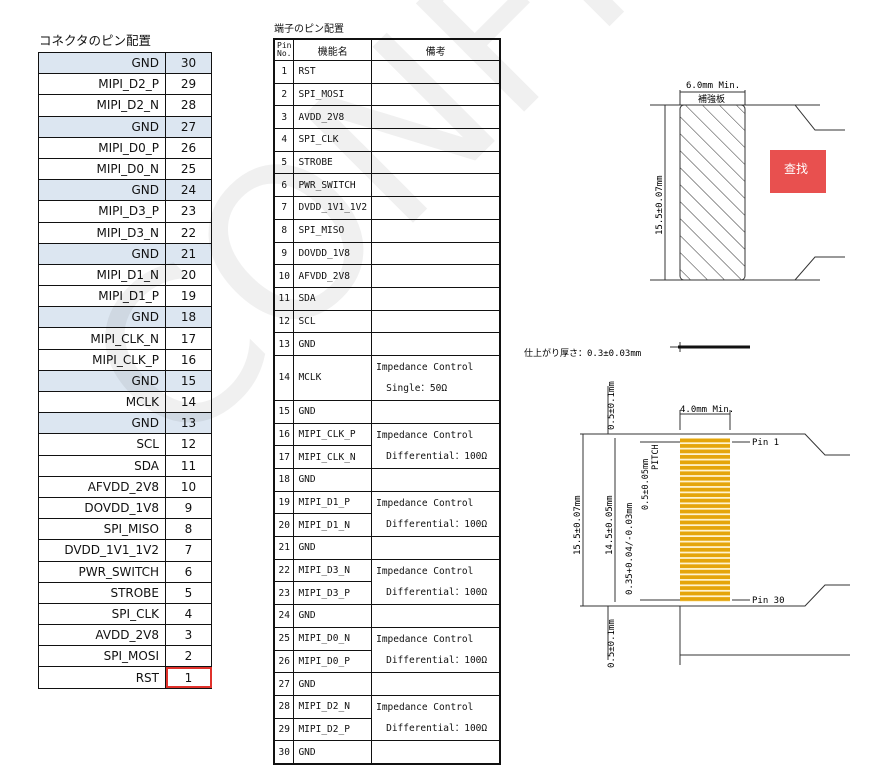  Describe the element at coordinates (436, 514) in the screenshot. I see `note-cell: Impedance Control Differential：100Ω` at that location.